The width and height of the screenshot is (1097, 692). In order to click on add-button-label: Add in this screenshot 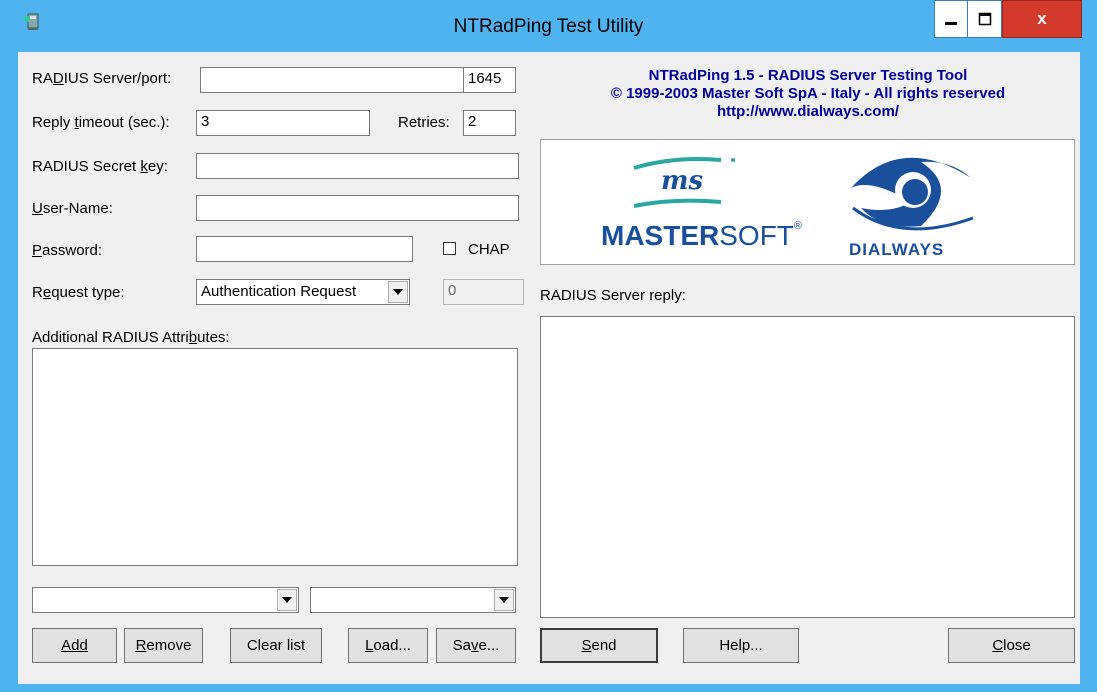, I will do `click(74, 645)`.